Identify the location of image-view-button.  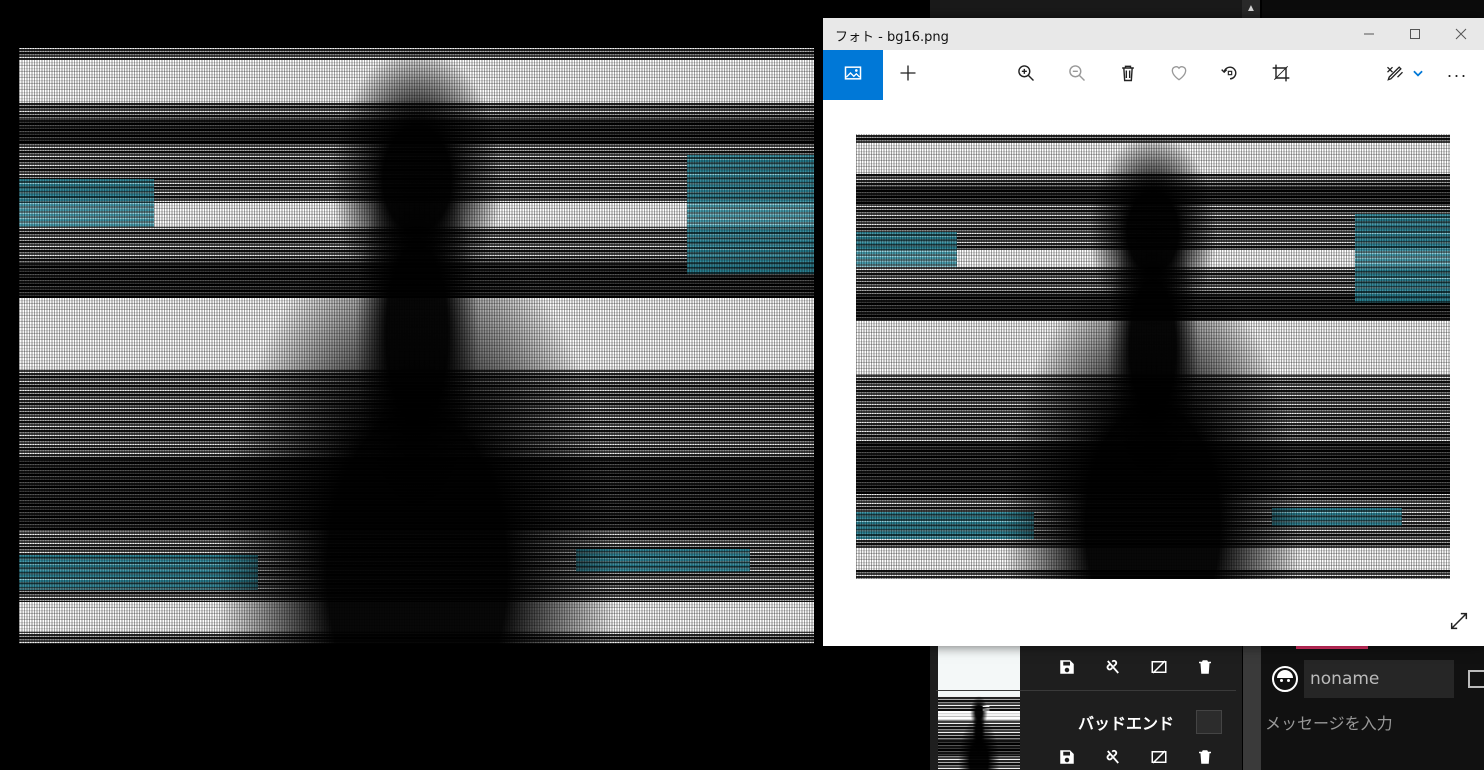
(853, 75).